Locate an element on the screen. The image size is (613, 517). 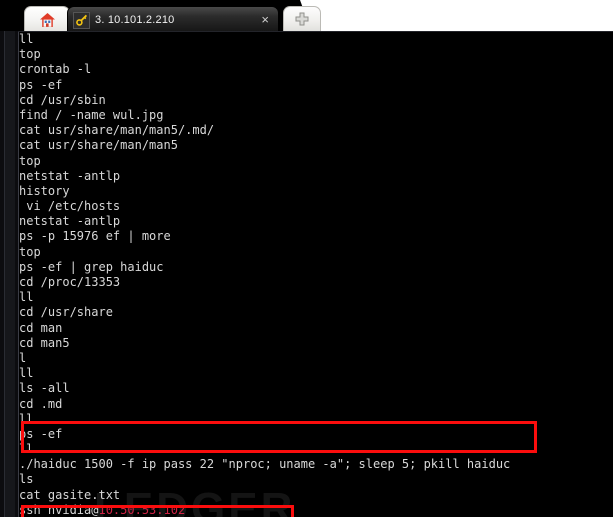
terminal-line: cat usr/share/man/man5 is located at coordinates (316, 145).